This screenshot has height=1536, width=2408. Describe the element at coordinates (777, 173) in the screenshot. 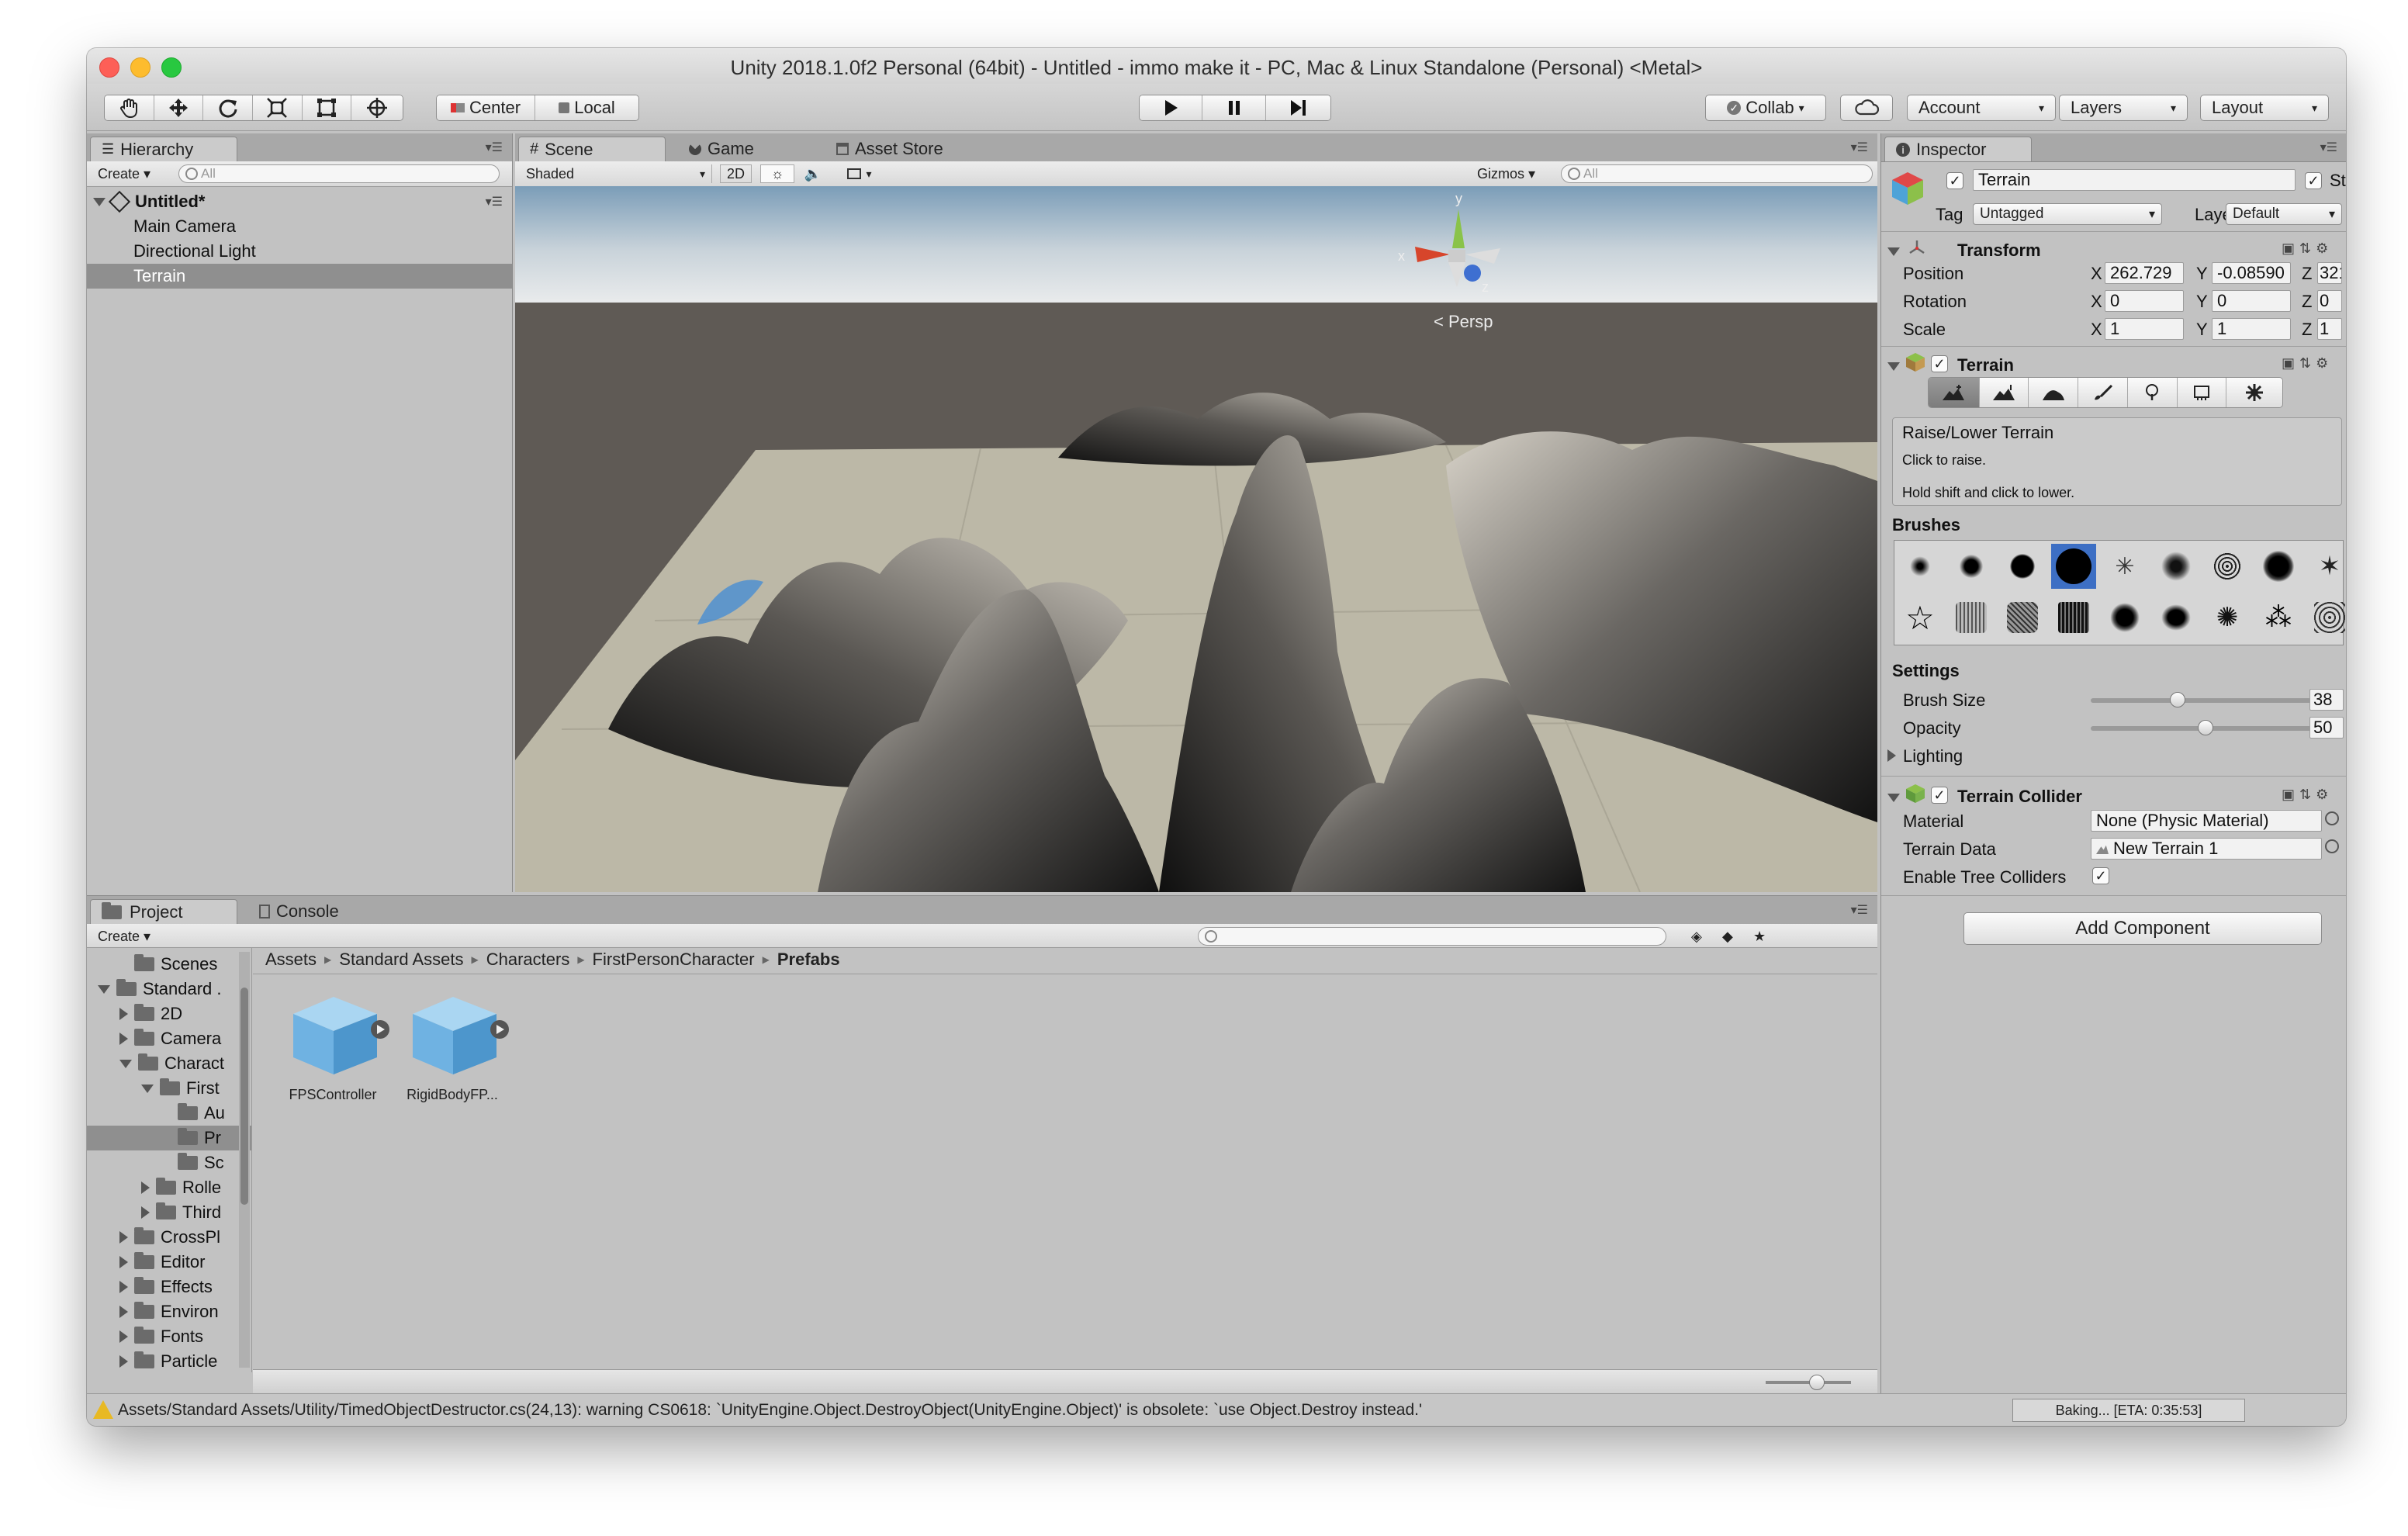

I see `lighting-toggle: ☼` at that location.